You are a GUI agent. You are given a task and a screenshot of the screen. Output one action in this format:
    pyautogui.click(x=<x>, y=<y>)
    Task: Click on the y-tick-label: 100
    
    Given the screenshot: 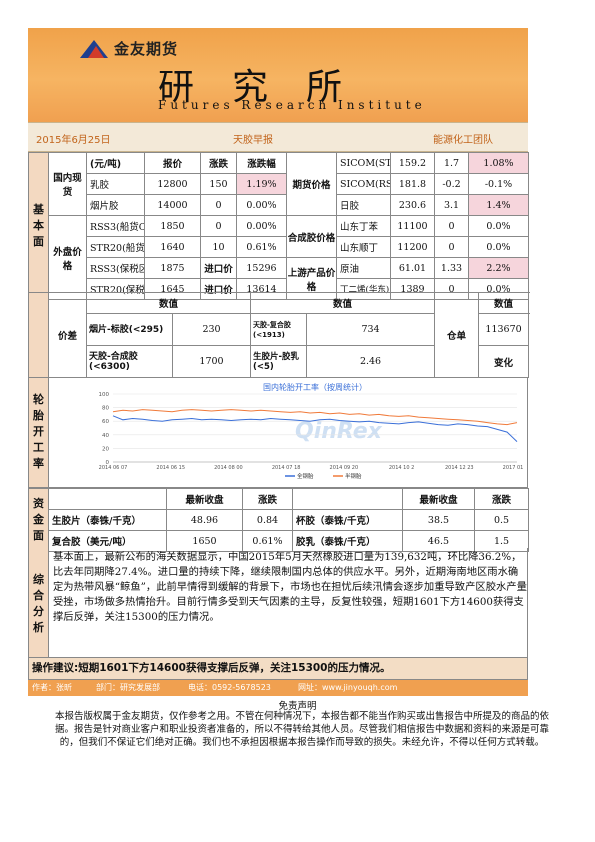 What is the action you would take?
    pyautogui.click(x=104, y=395)
    